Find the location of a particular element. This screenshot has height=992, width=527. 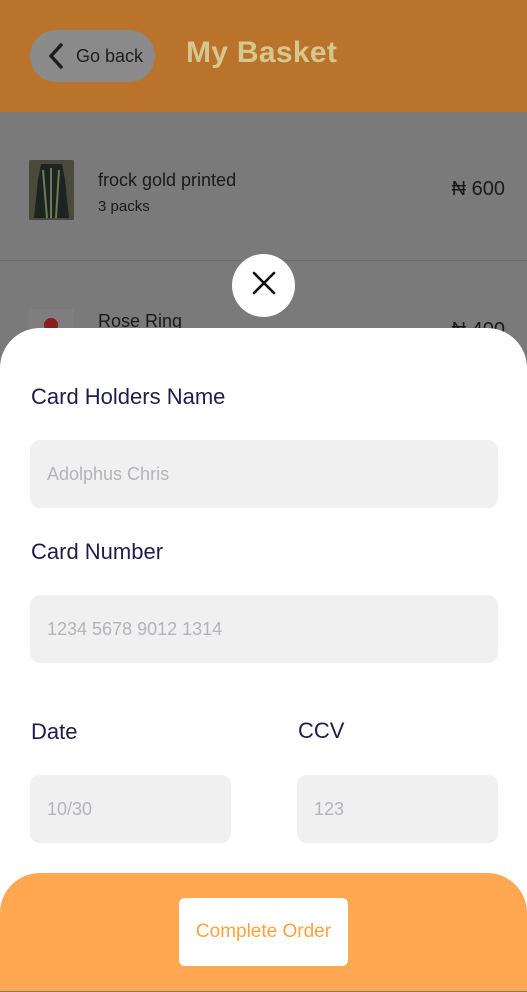

date-field is located at coordinates (130, 809).